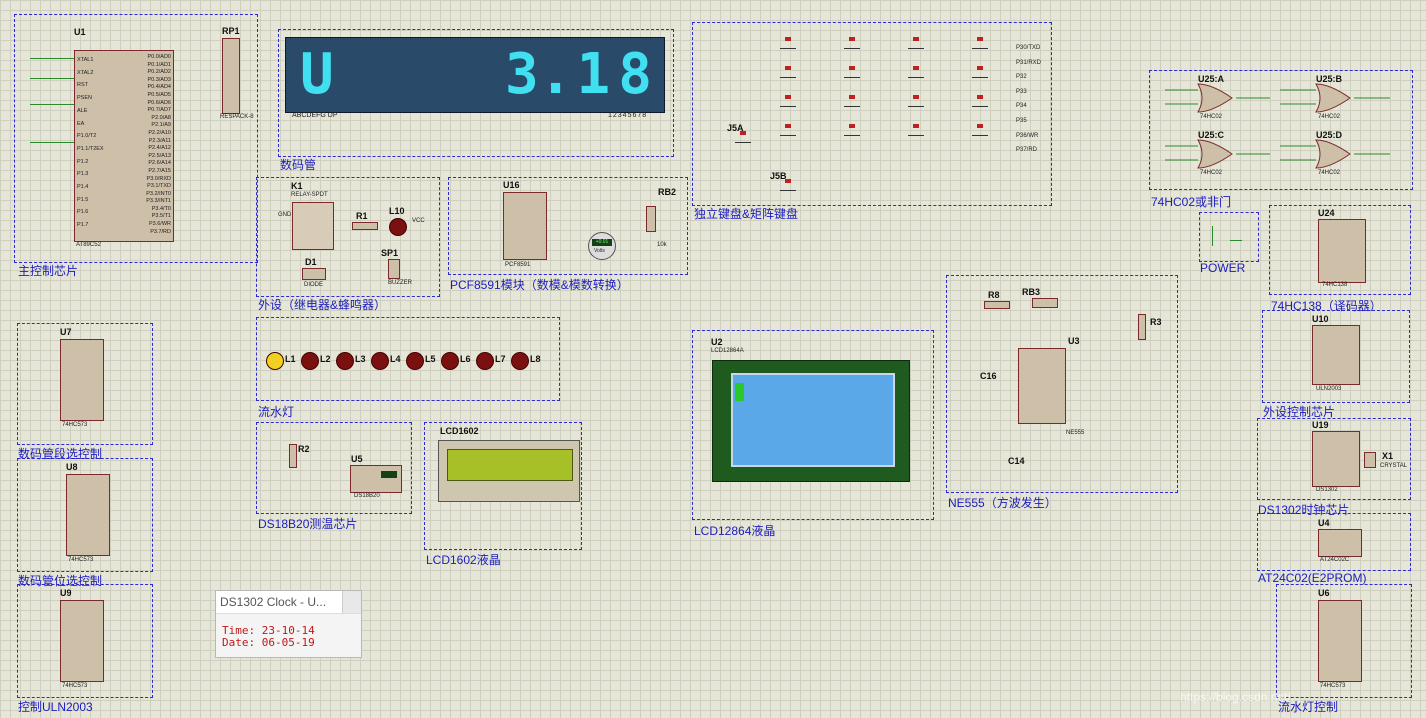 This screenshot has width=1426, height=718. Describe the element at coordinates (811, 421) in the screenshot. I see `lcd12864-module` at that location.